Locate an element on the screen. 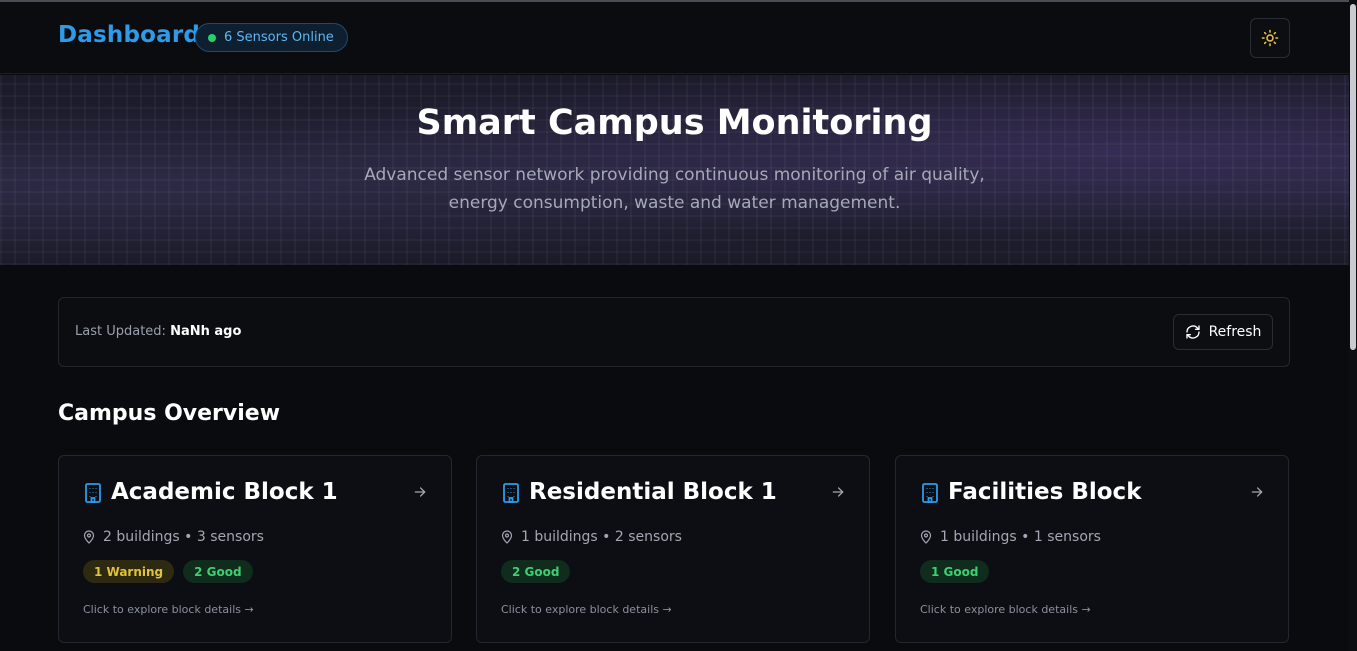 The image size is (1357, 651). block-title: Academic Block 1 is located at coordinates (224, 492).